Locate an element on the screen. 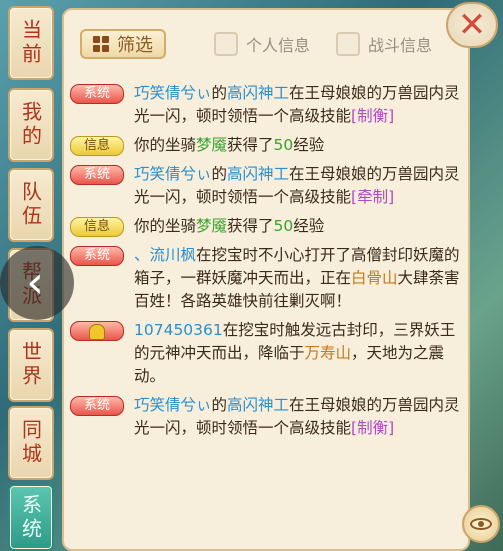 The height and width of the screenshot is (551, 503). location-link: 万寿山 is located at coordinates (328, 353).